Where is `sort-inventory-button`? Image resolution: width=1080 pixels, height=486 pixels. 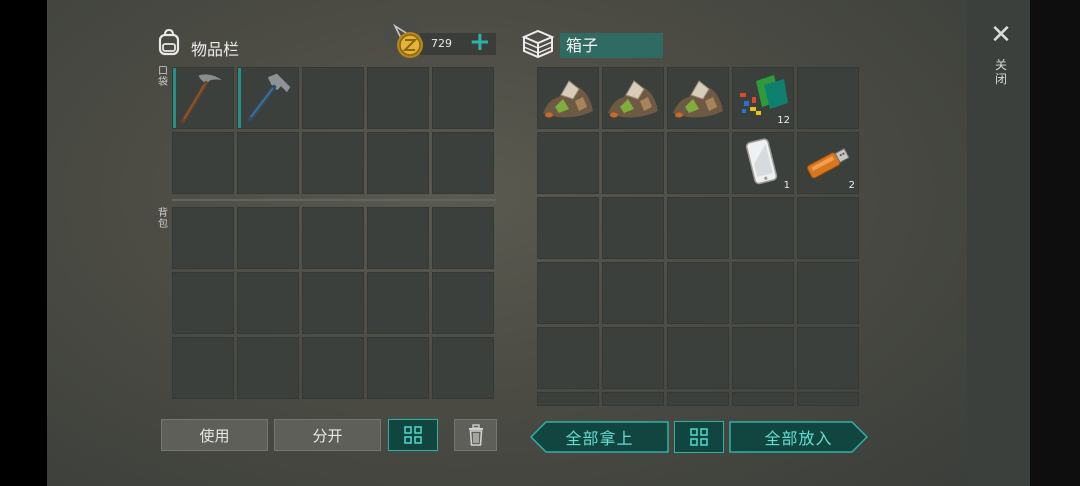
sort-inventory-button is located at coordinates (413, 435).